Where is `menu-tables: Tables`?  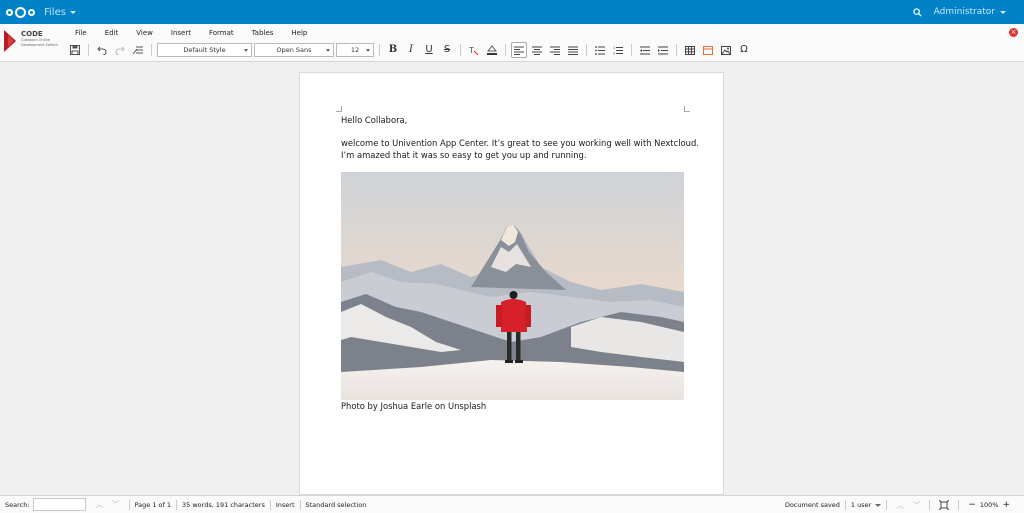
menu-tables: Tables is located at coordinates (263, 33).